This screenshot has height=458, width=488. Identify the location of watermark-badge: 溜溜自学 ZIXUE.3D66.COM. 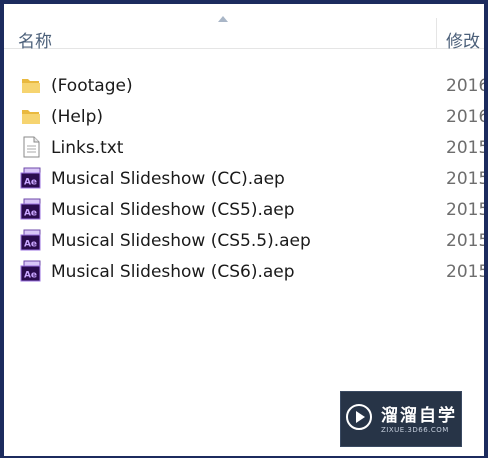
(401, 419).